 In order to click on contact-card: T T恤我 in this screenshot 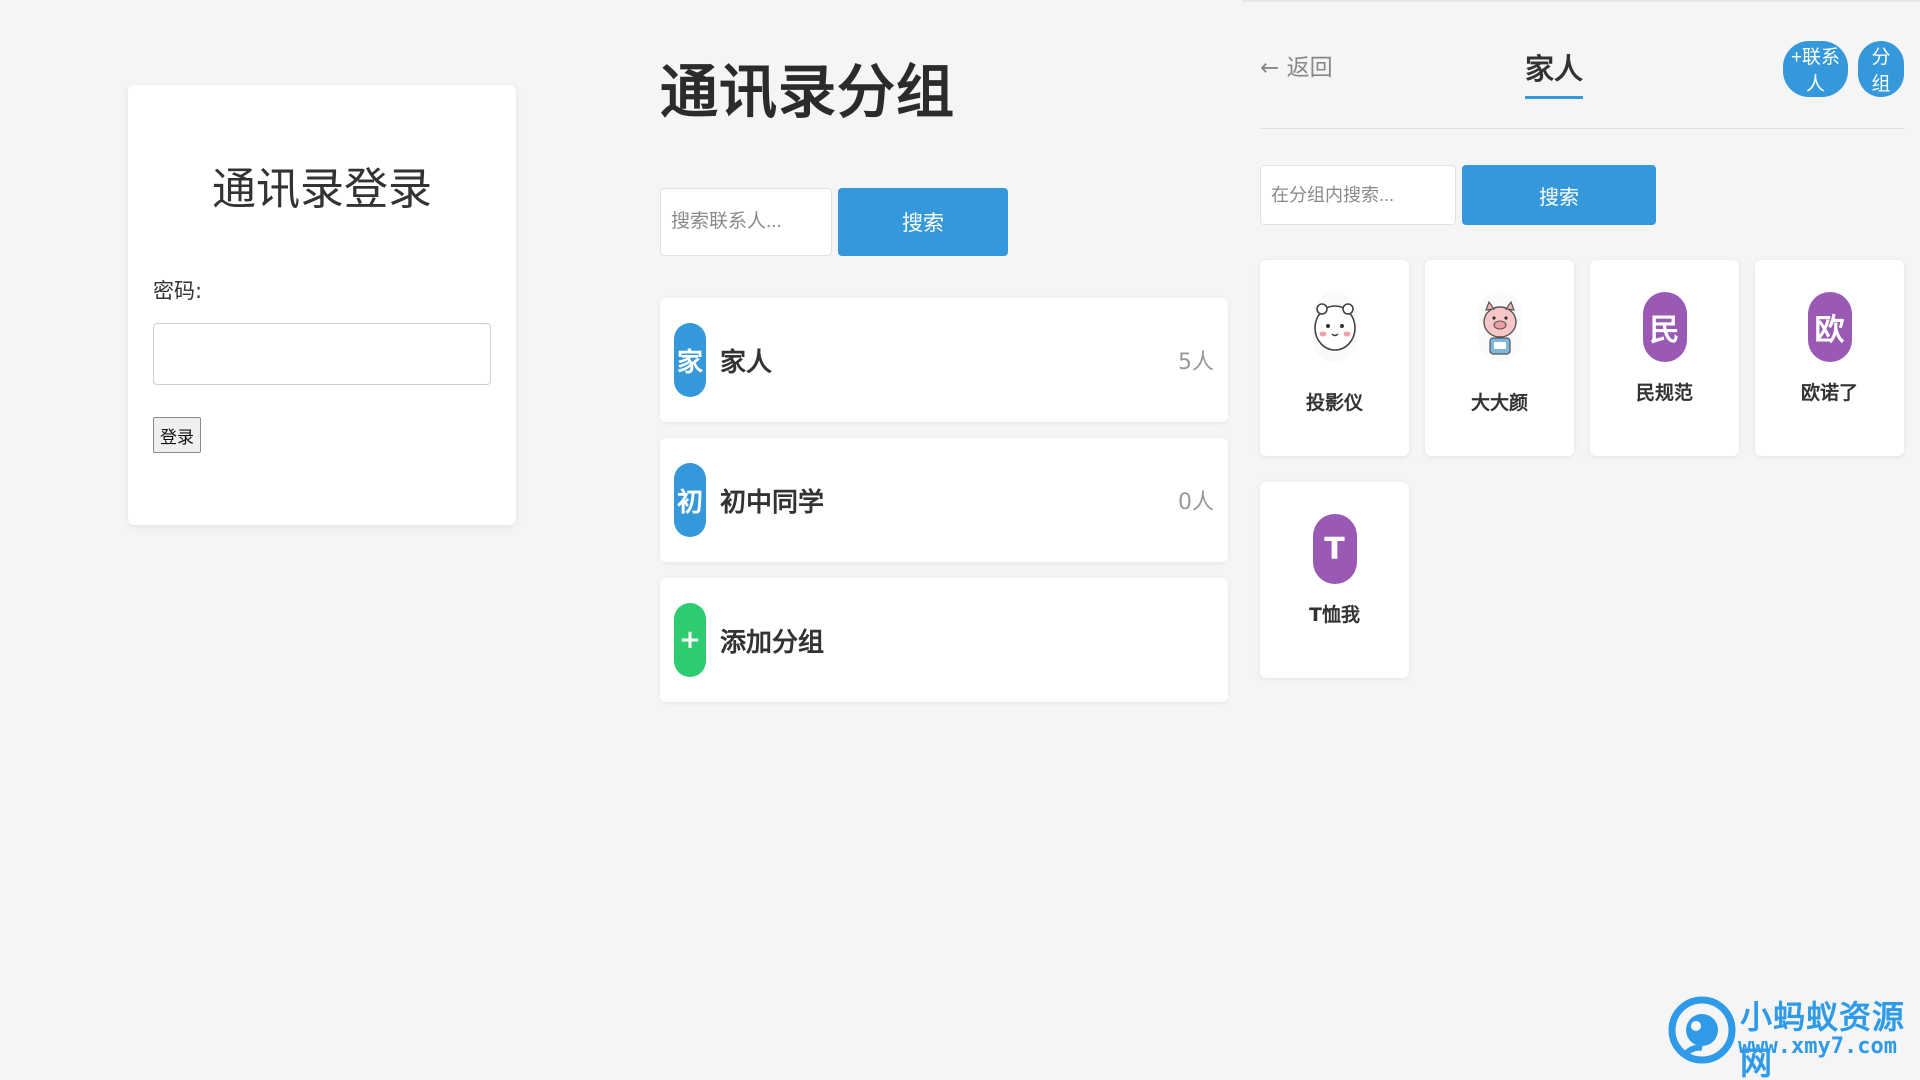, I will do `click(1334, 580)`.